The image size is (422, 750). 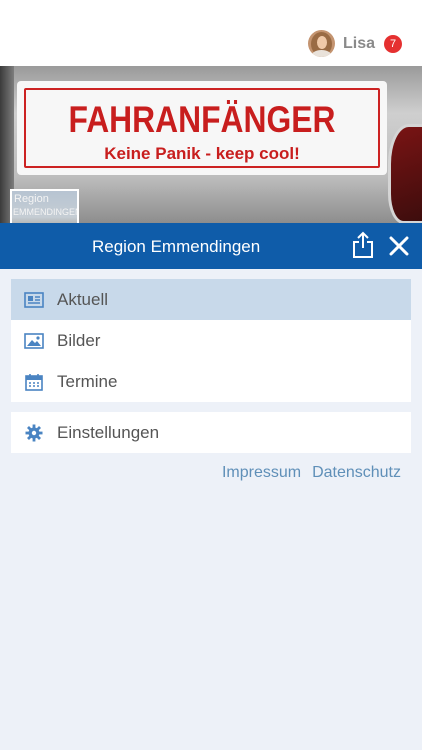 I want to click on region-title: Region Emmendingen, so click(x=176, y=246).